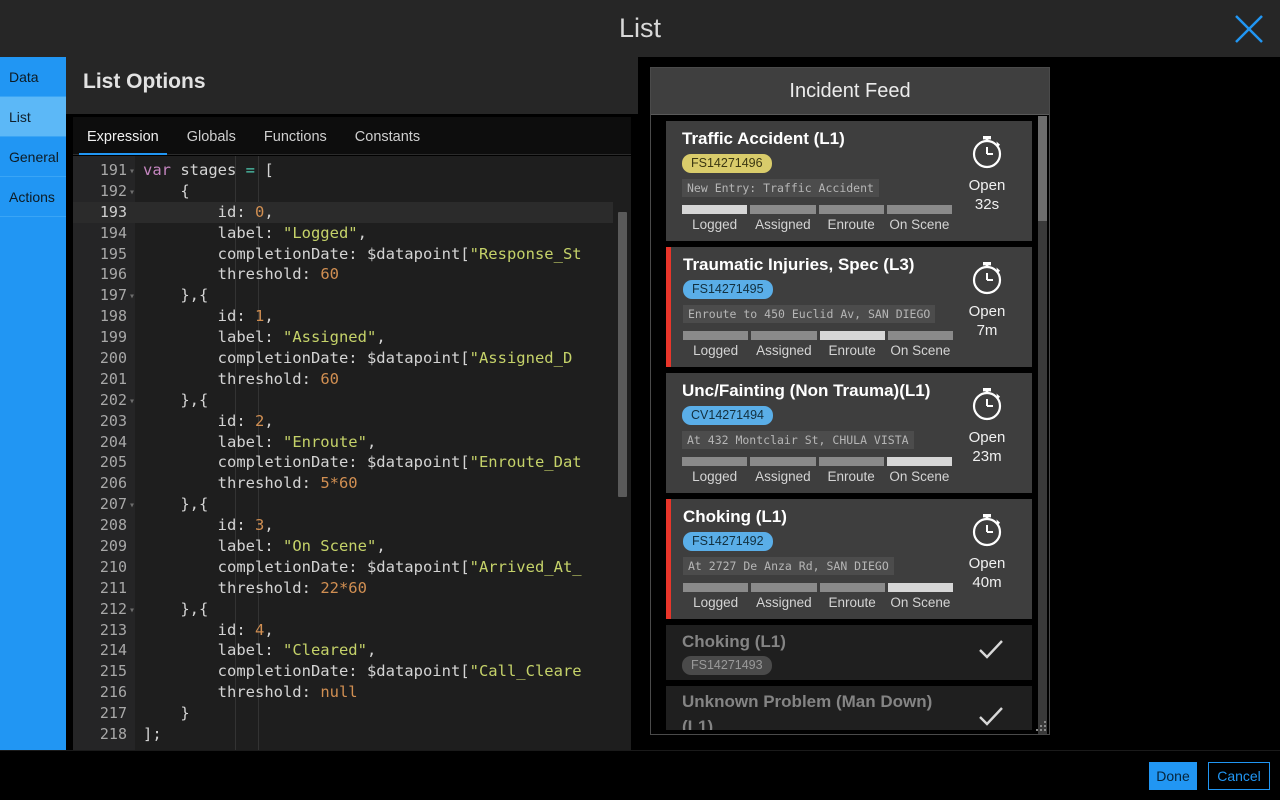  What do you see at coordinates (250, 483) in the screenshot?
I see `code-text: threshold: 5*60` at bounding box center [250, 483].